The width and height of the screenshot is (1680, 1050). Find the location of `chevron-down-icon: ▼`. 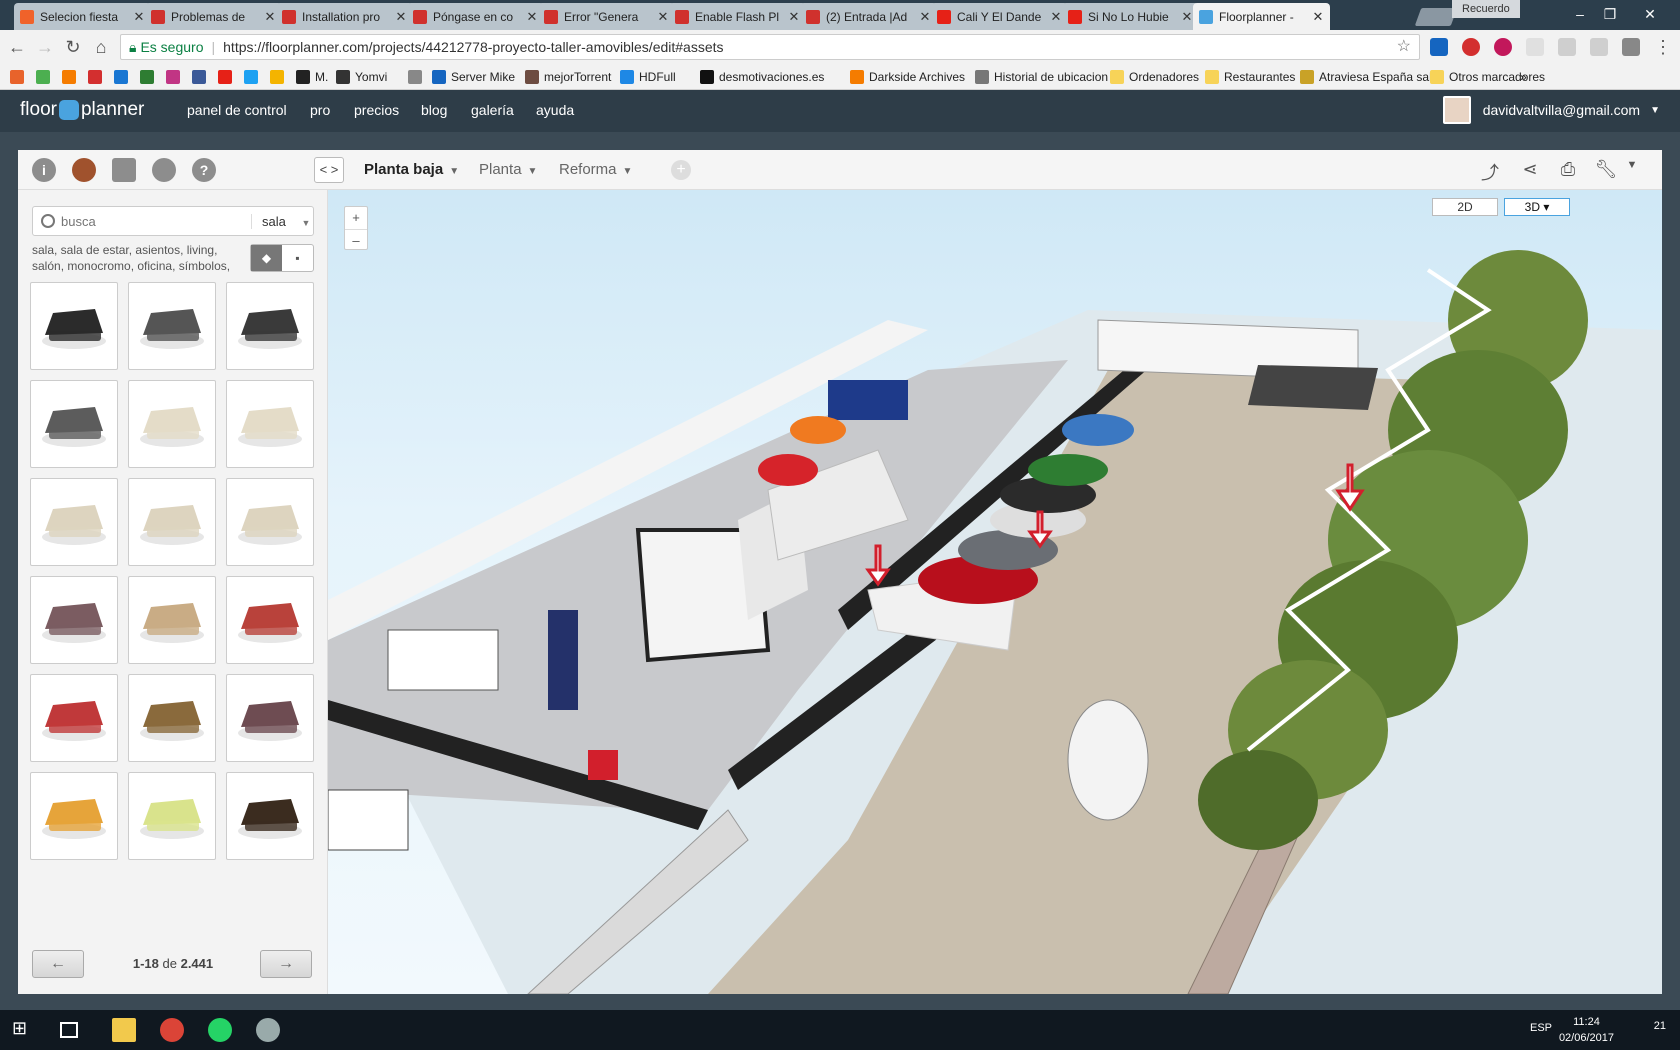

chevron-down-icon: ▼ is located at coordinates (1632, 170).